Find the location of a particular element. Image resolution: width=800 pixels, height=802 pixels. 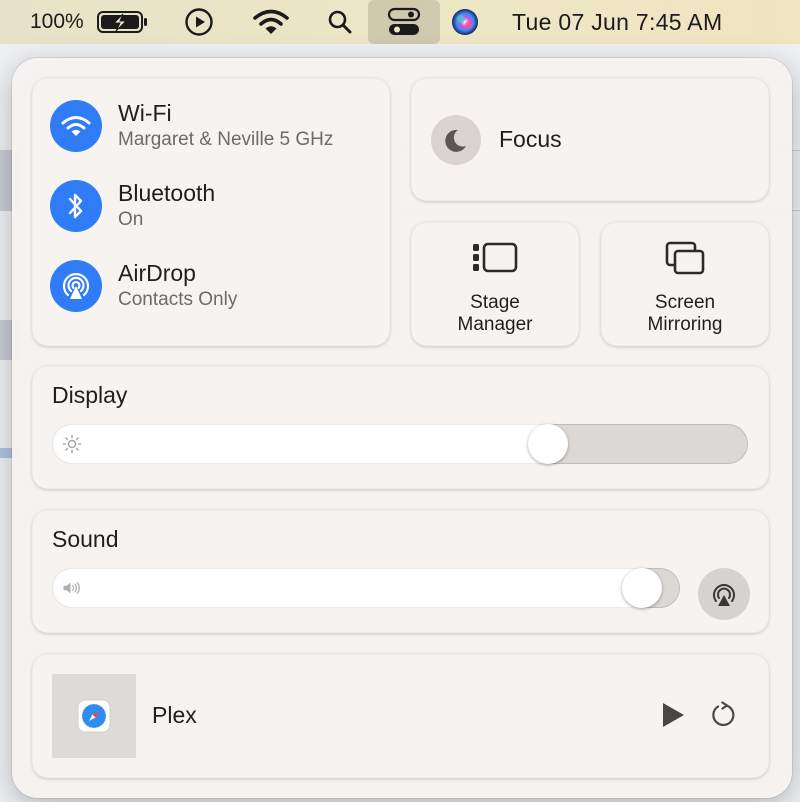

brightness-slider-knob is located at coordinates (548, 444).